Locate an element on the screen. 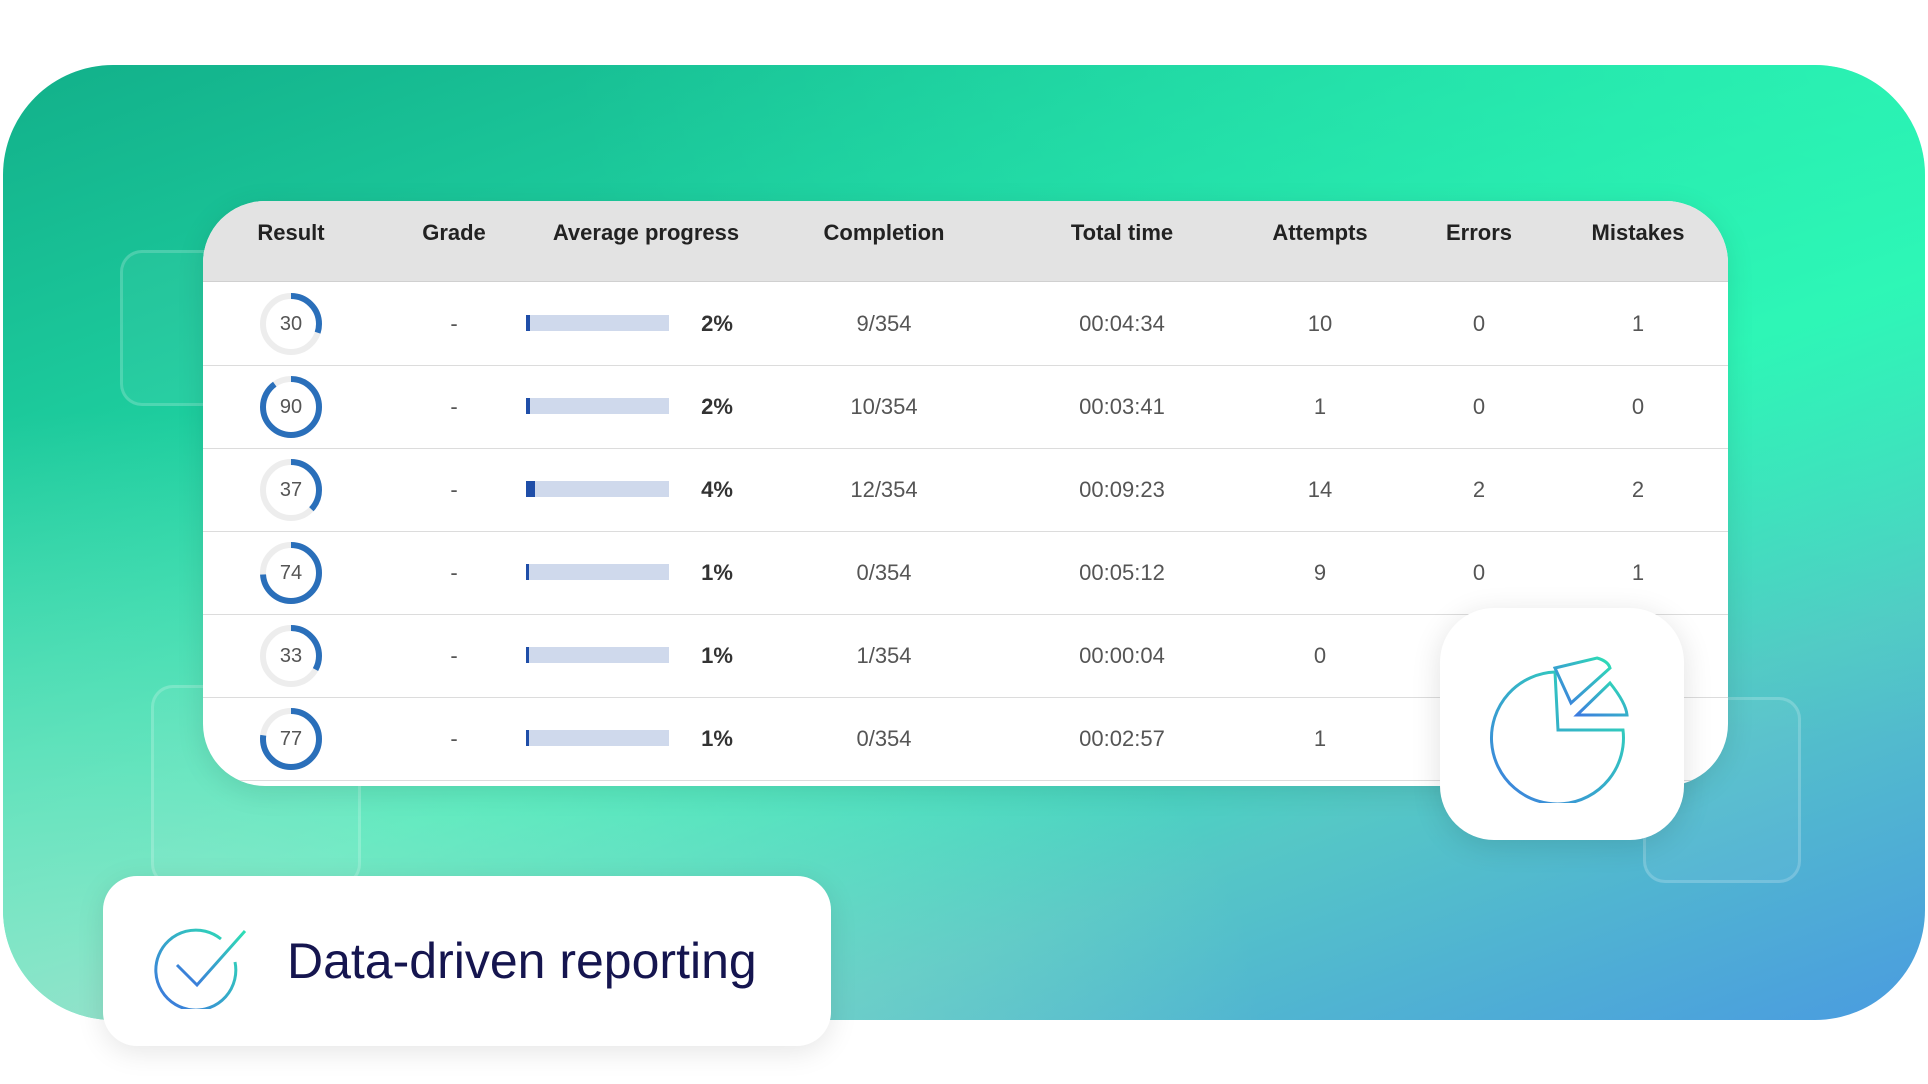  column-header-attempts: Attempts is located at coordinates (1319, 241).